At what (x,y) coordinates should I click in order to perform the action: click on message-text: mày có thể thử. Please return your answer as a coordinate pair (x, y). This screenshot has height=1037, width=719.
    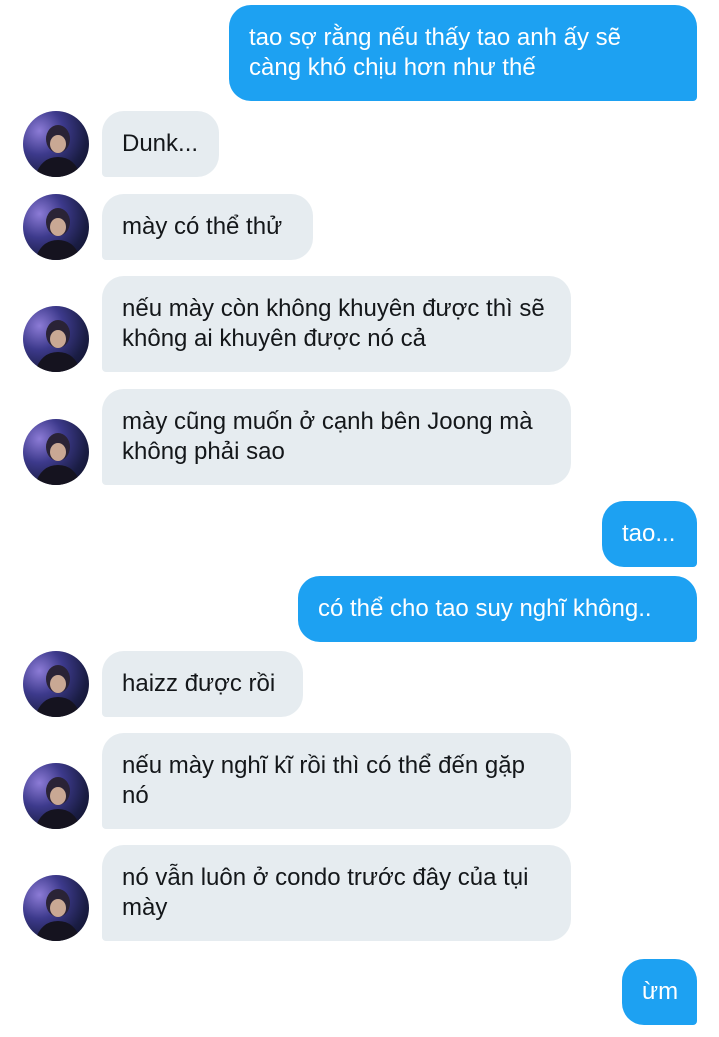
    Looking at the image, I should click on (202, 226).